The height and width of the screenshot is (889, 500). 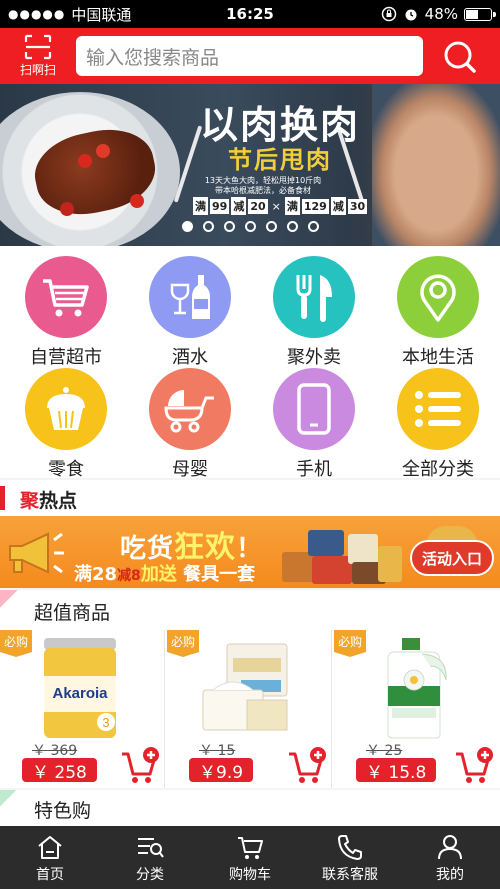 I want to click on category-icon, so click(x=151, y=848).